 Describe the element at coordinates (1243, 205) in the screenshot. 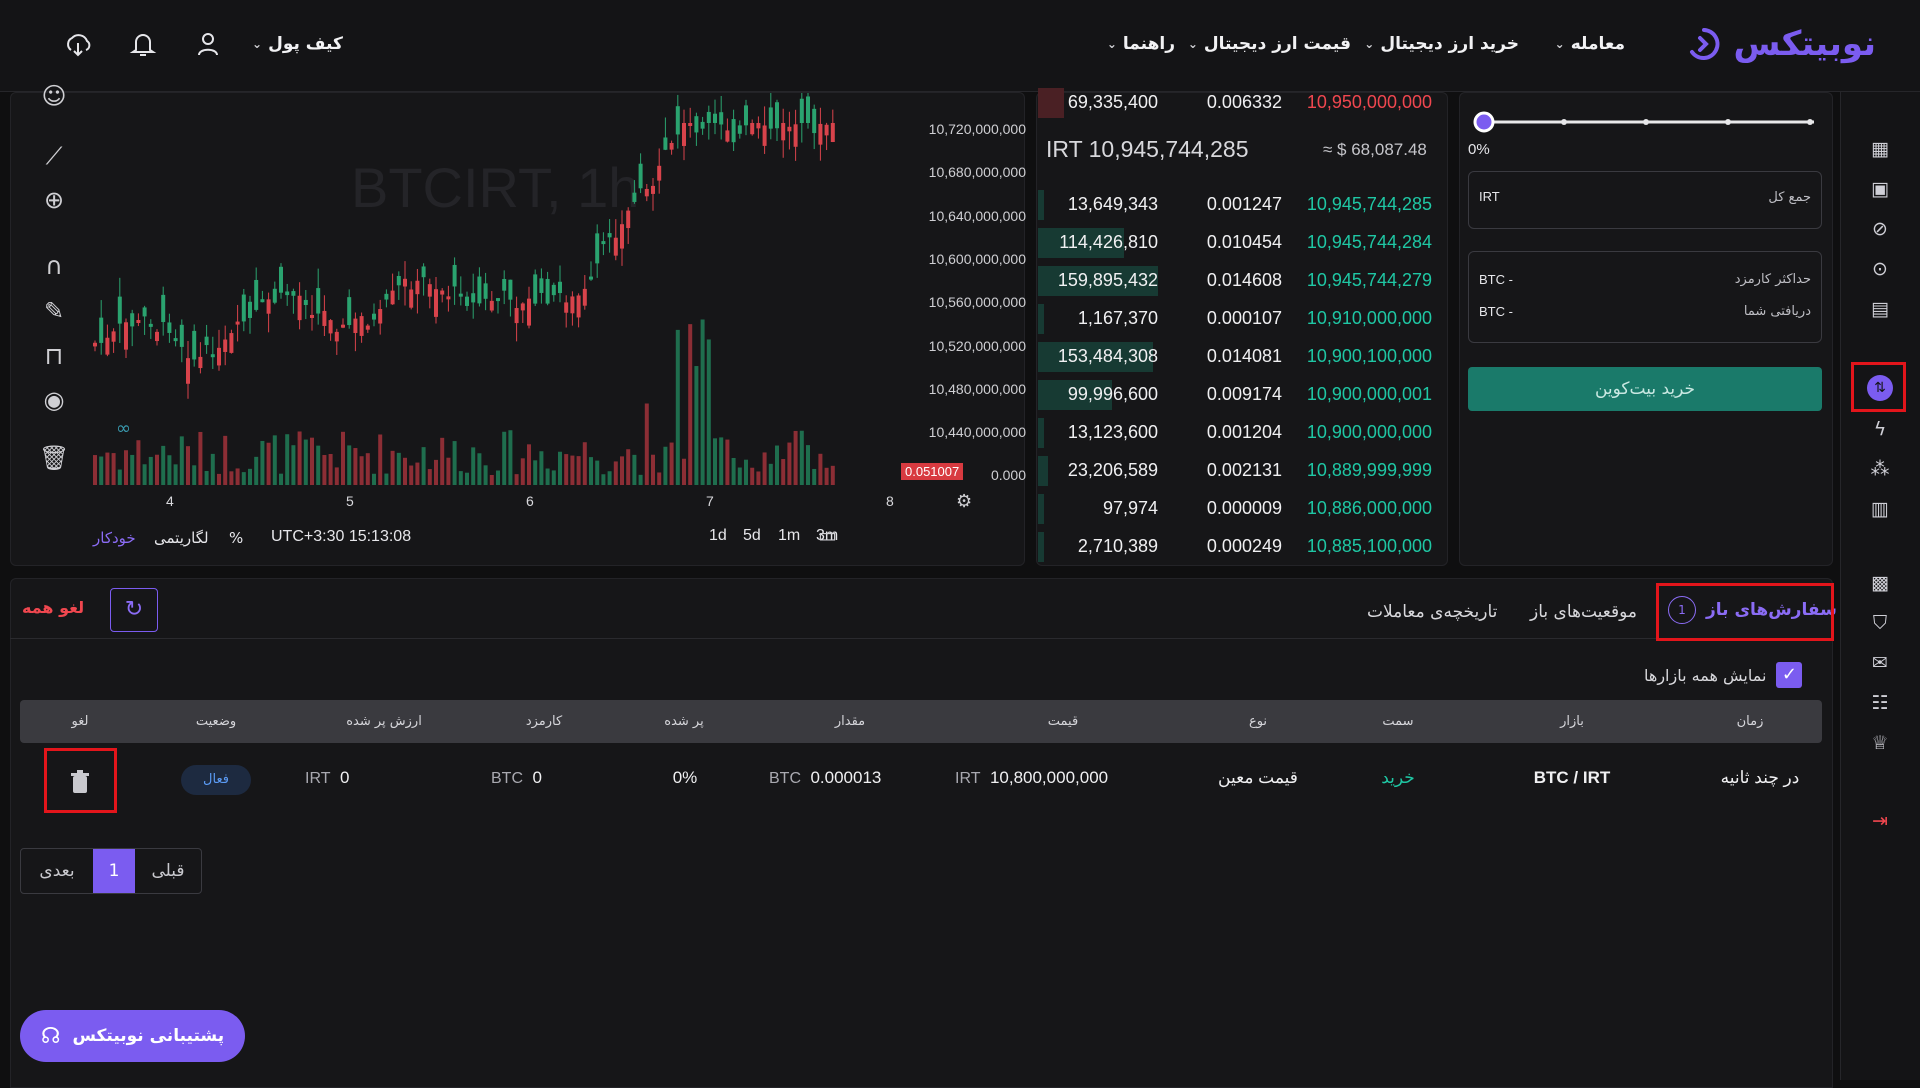

I see `orderbook-bid-row: 13,649,343 0.001247 10,945,744,285` at that location.